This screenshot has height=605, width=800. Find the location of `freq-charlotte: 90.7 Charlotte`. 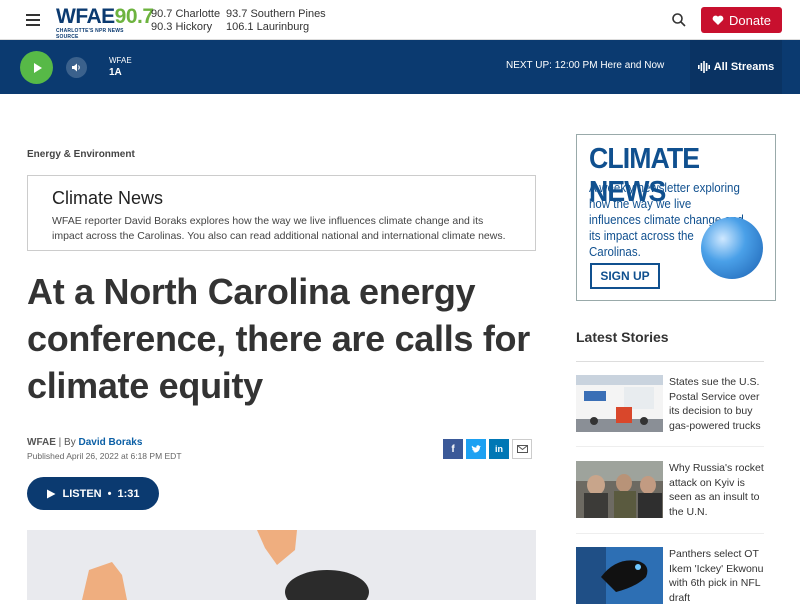

freq-charlotte: 90.7 Charlotte is located at coordinates (186, 14).